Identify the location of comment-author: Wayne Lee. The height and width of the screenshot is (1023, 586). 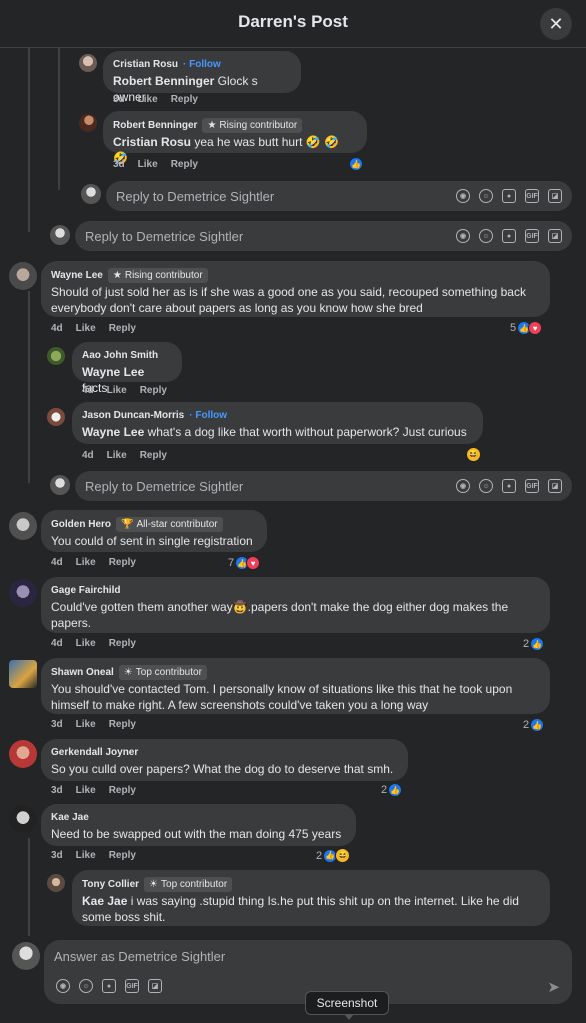
(77, 276).